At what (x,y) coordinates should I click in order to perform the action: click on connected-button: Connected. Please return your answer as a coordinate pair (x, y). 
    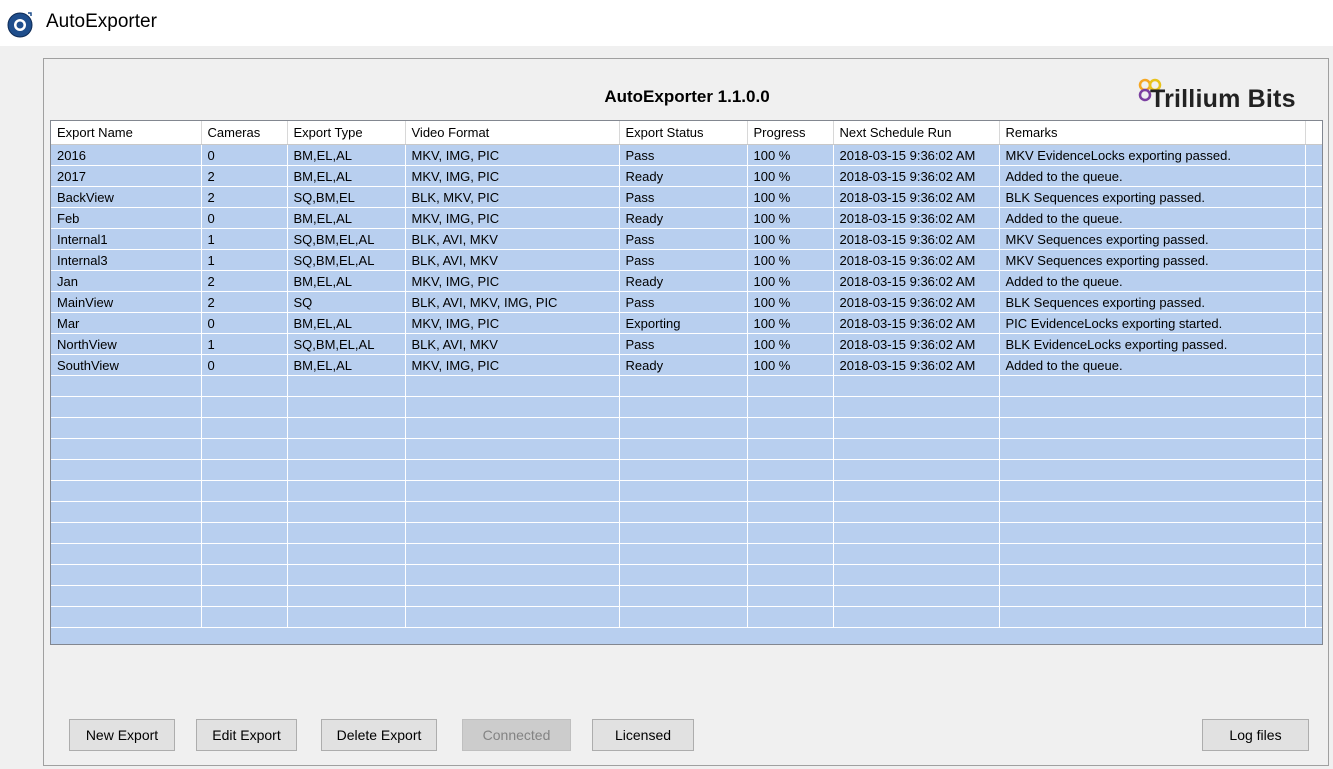
    Looking at the image, I should click on (516, 735).